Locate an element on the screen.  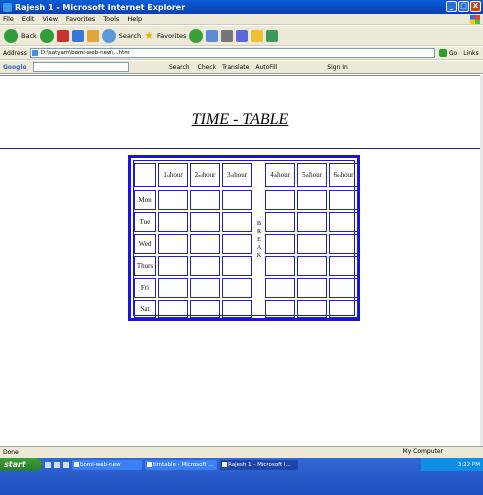
day-label: Tue is located at coordinates (145, 222).